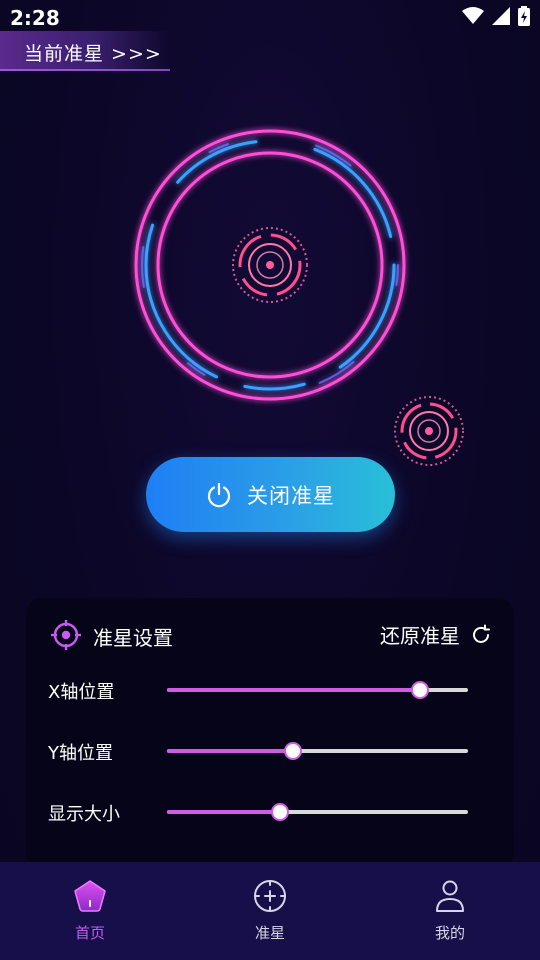 This screenshot has width=540, height=960. I want to click on toggle-crosshair-button: 关闭准星, so click(270, 494).